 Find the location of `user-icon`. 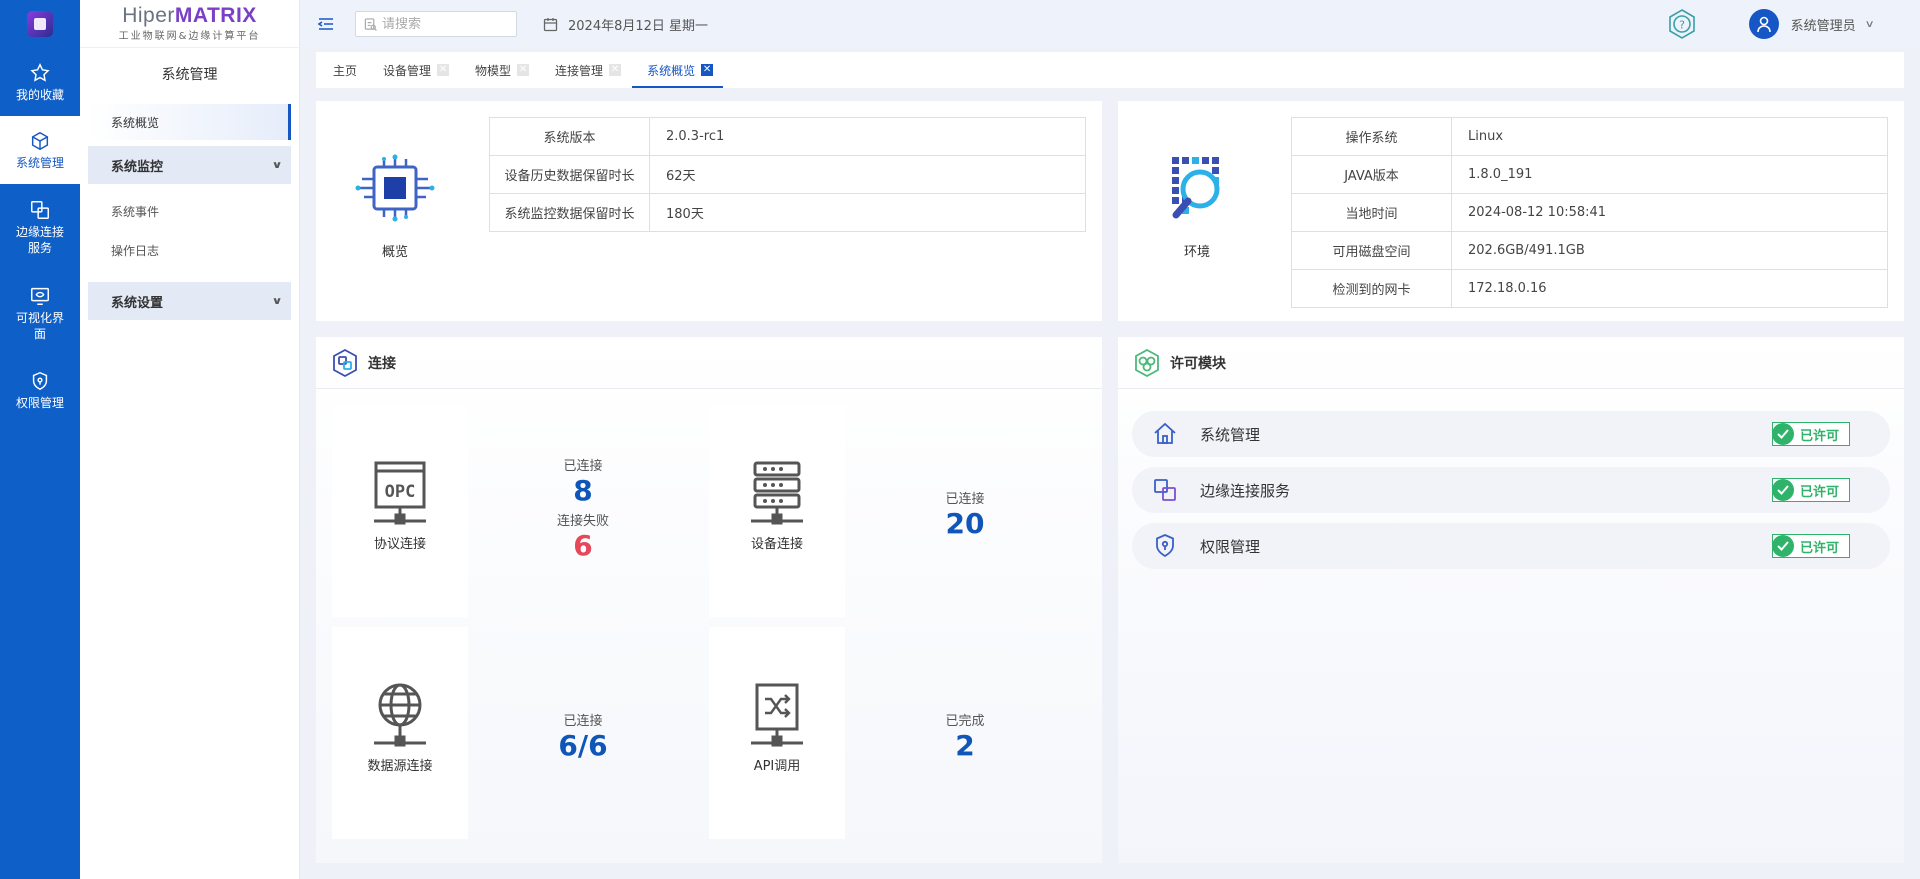

user-icon is located at coordinates (1763, 24).